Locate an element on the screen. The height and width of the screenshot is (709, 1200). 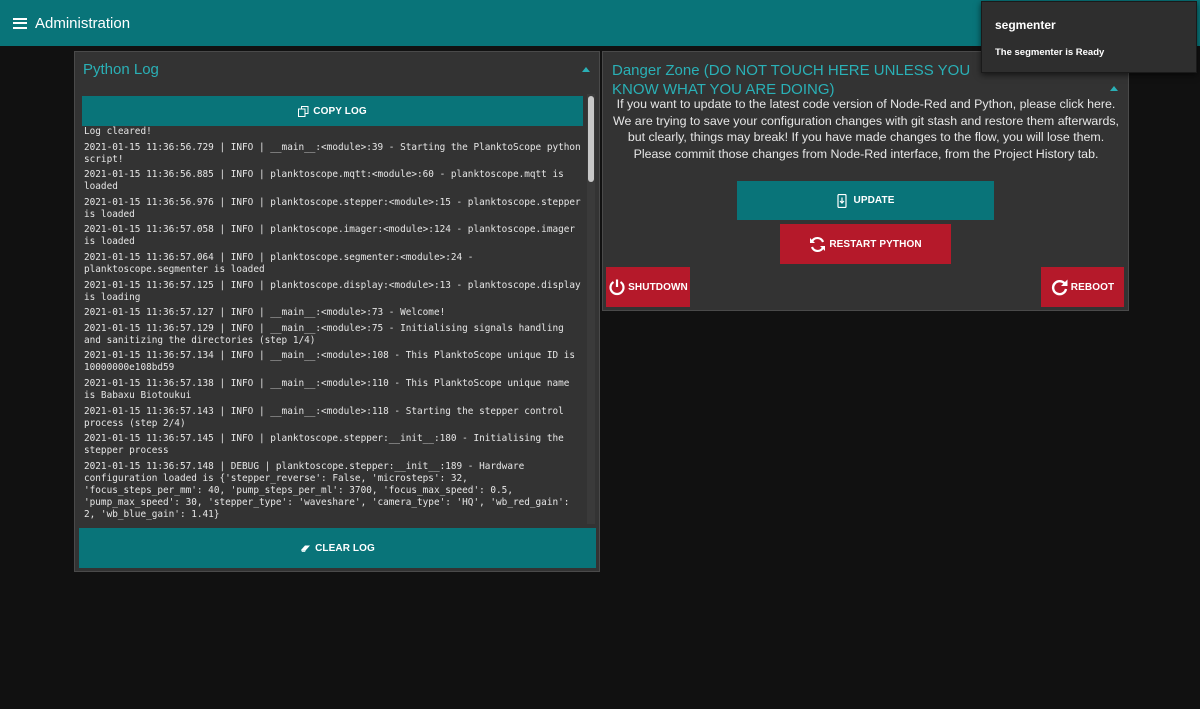
eraser-icon is located at coordinates (306, 548).